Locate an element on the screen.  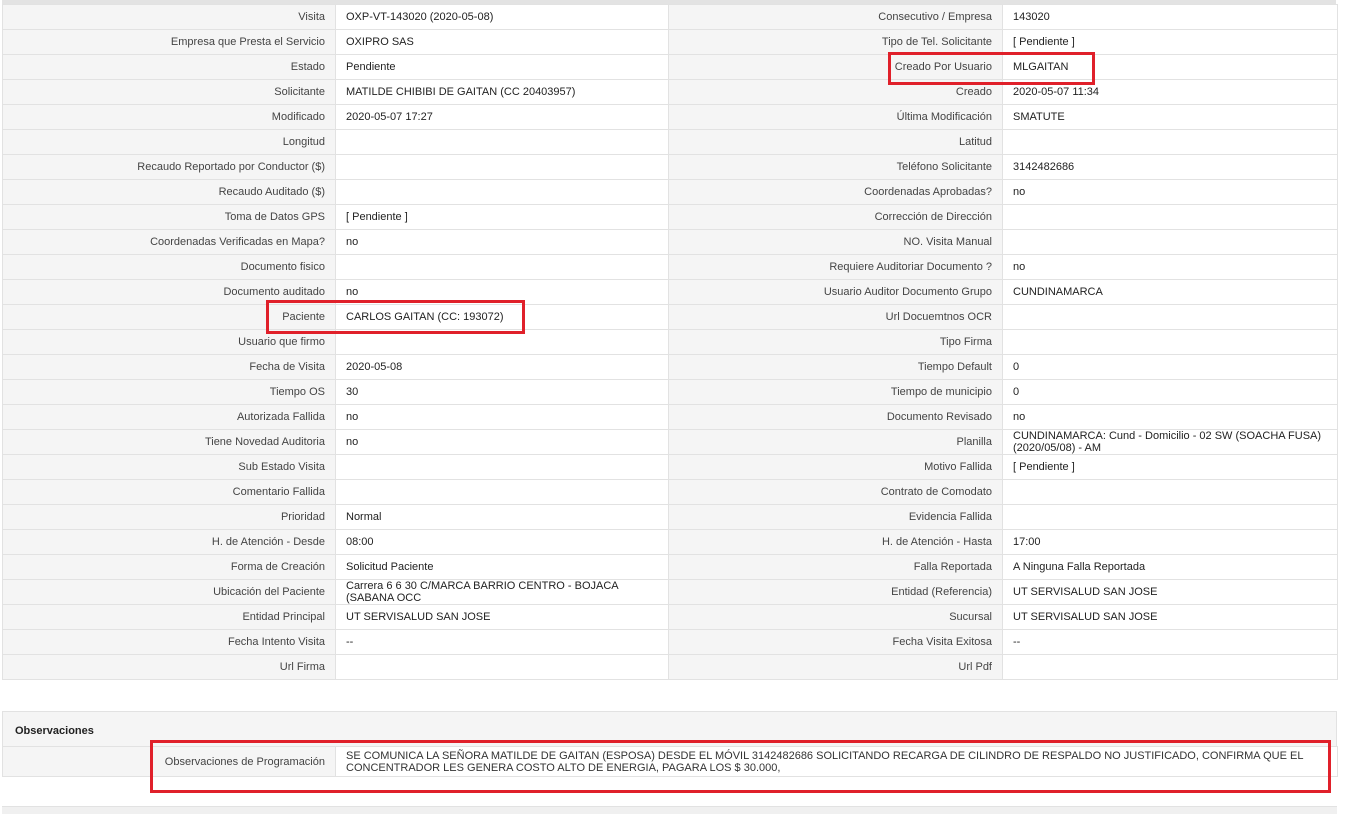
detail-label-right: Creado is located at coordinates (835, 92).